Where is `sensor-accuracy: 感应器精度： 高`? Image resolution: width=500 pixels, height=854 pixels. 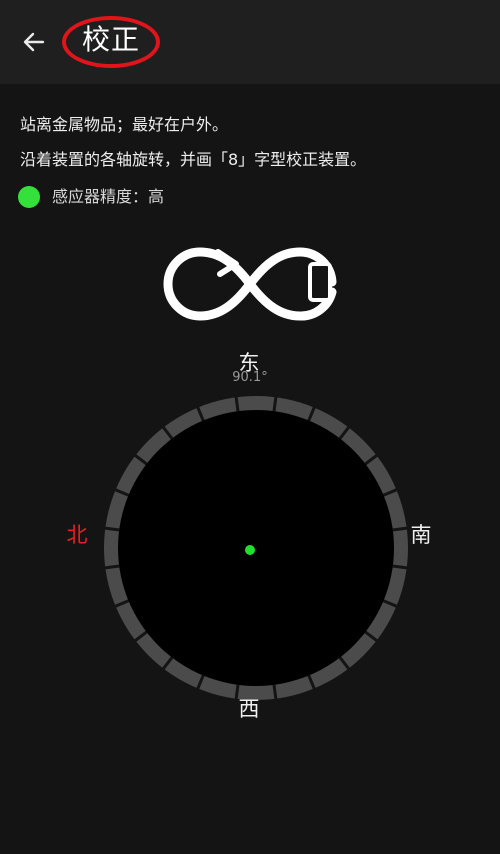
sensor-accuracy: 感应器精度： 高 is located at coordinates (91, 197).